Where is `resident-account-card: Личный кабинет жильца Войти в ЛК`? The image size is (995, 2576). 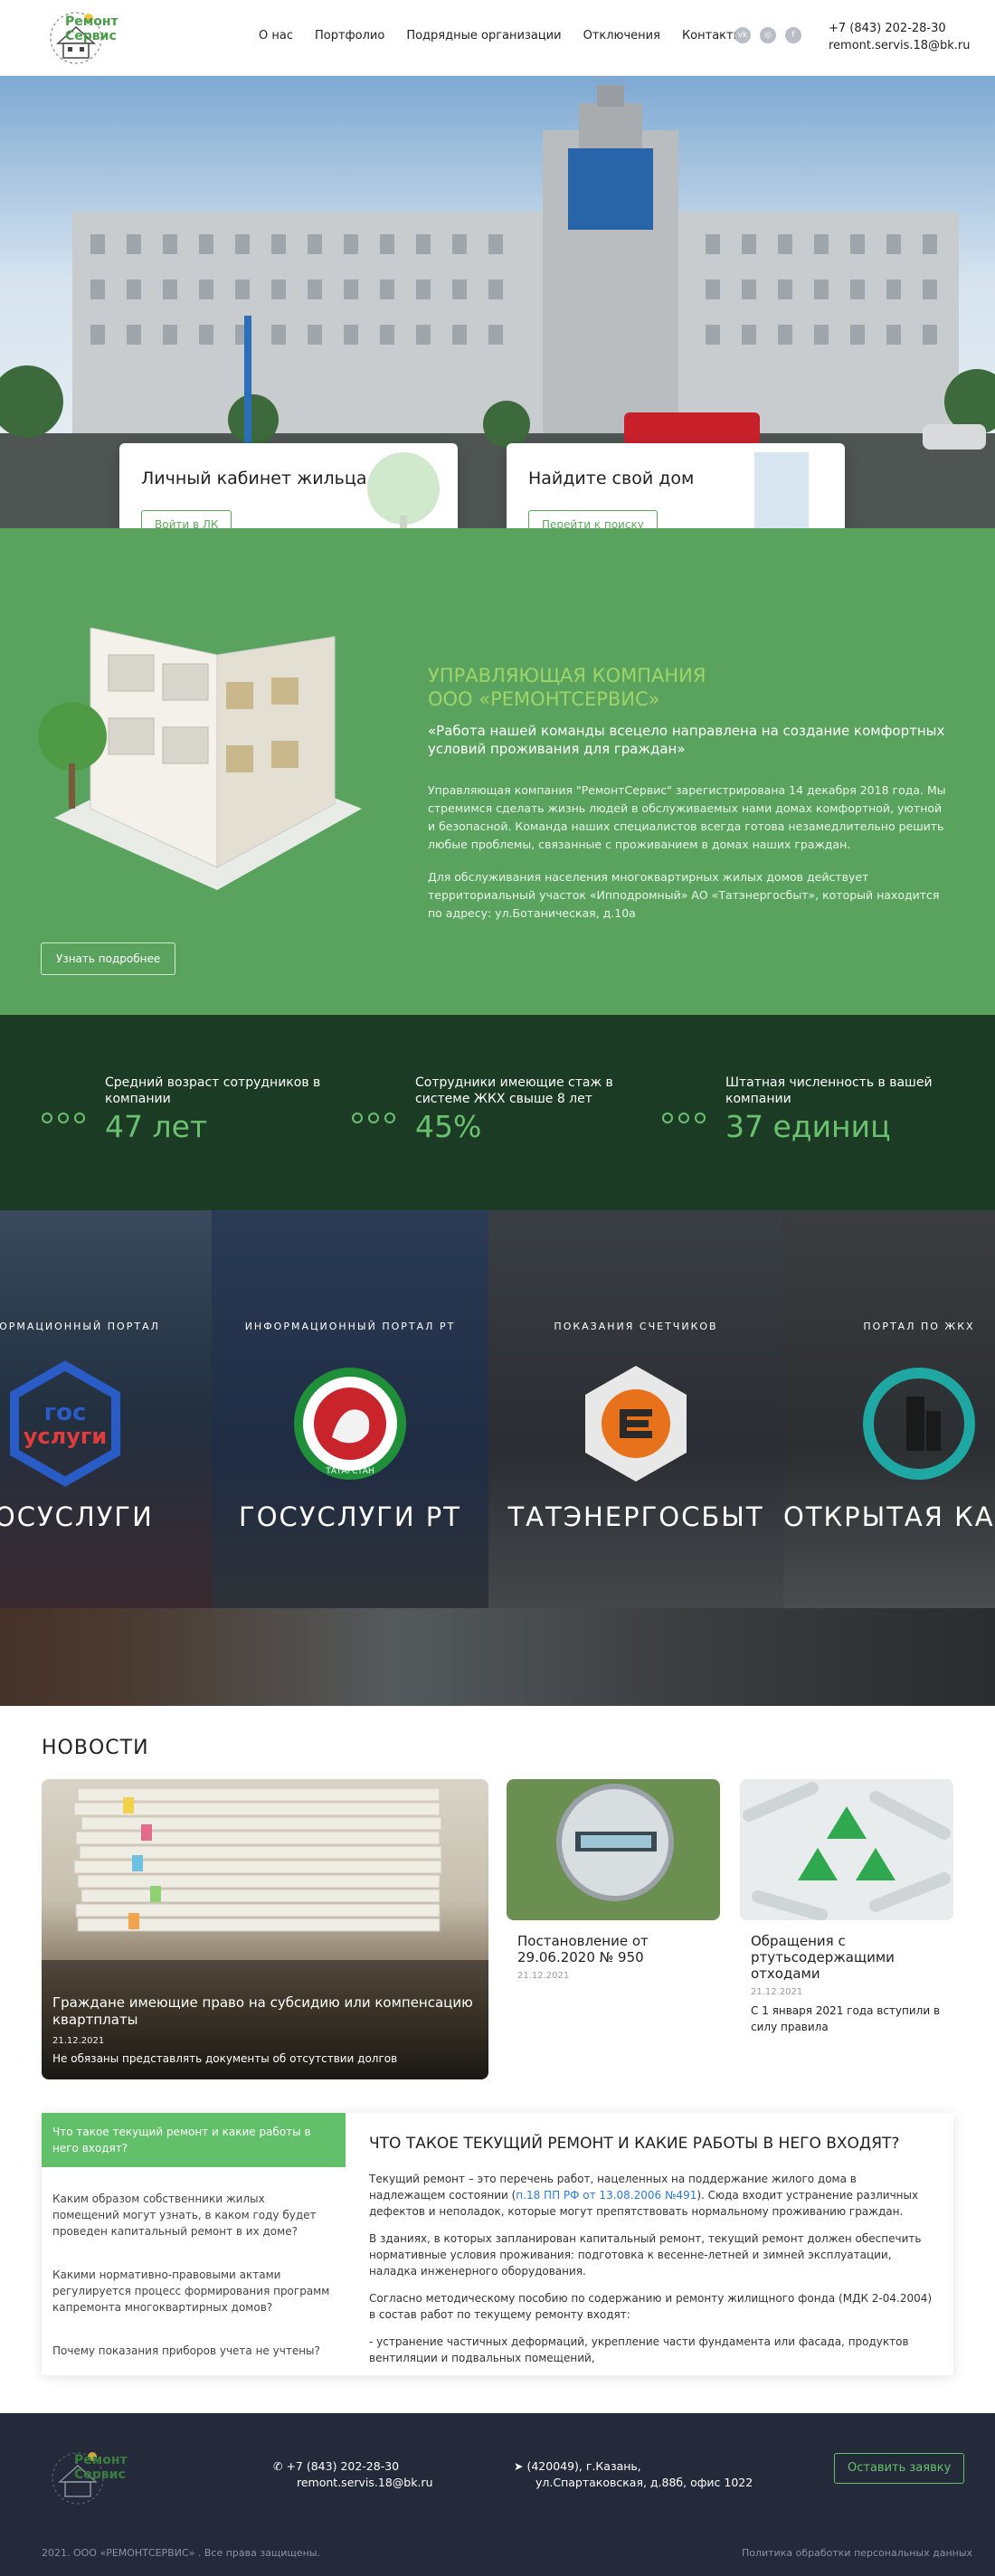 resident-account-card: Личный кабинет жильца Войти в ЛК is located at coordinates (288, 486).